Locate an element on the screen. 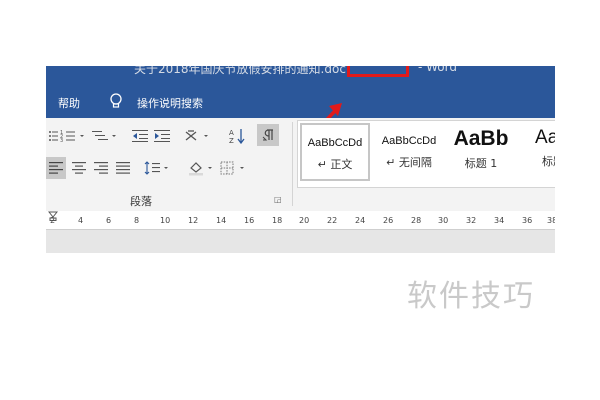 Image resolution: width=600 pixels, height=400 pixels. ruler-number: 22 is located at coordinates (332, 220).